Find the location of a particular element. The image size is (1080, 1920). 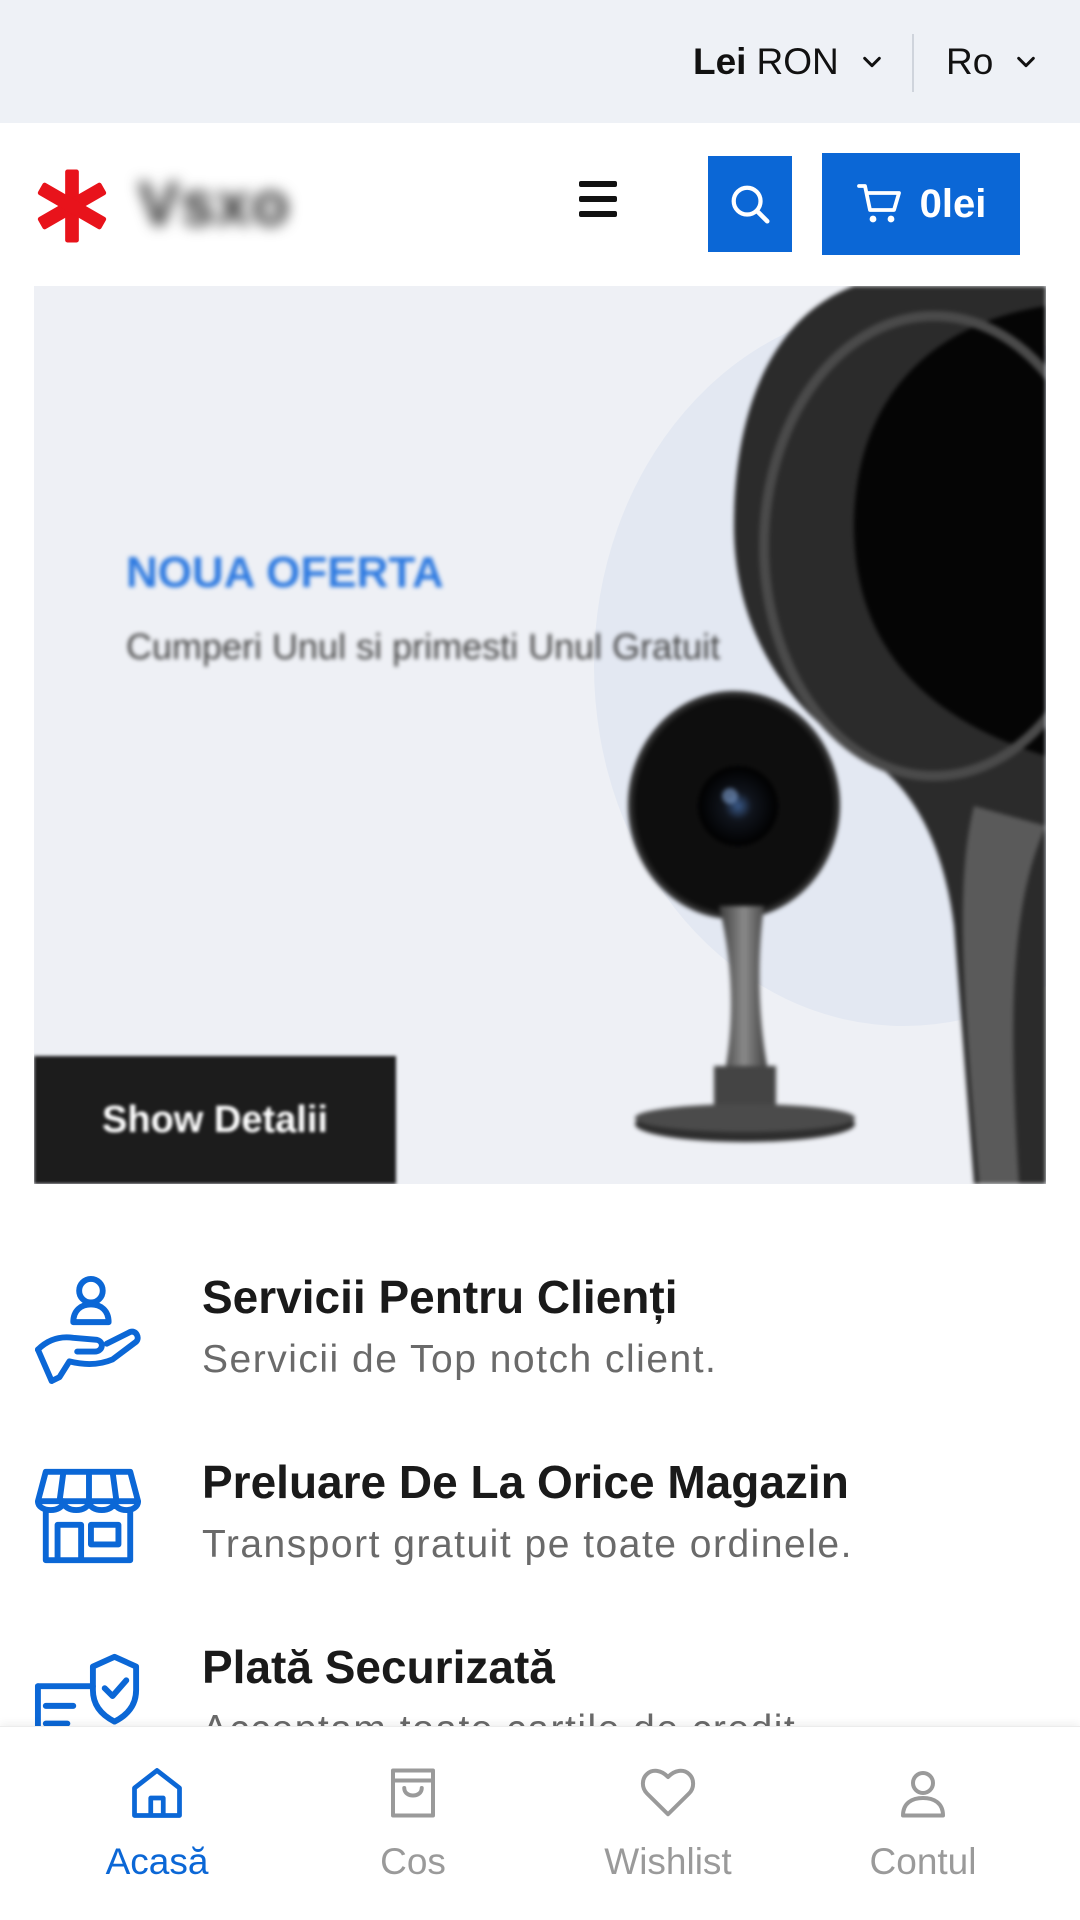

currency-selector: Lei RON is located at coordinates (788, 62).